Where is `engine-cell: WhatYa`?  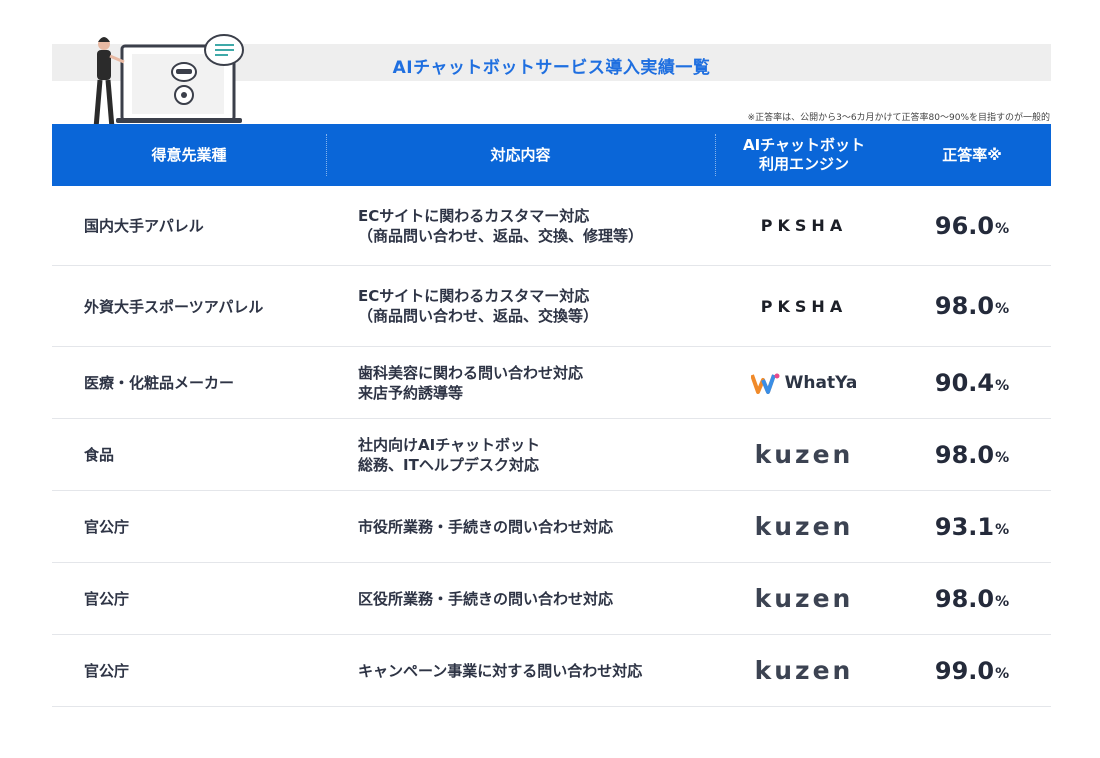
engine-cell: WhatYa is located at coordinates (804, 382).